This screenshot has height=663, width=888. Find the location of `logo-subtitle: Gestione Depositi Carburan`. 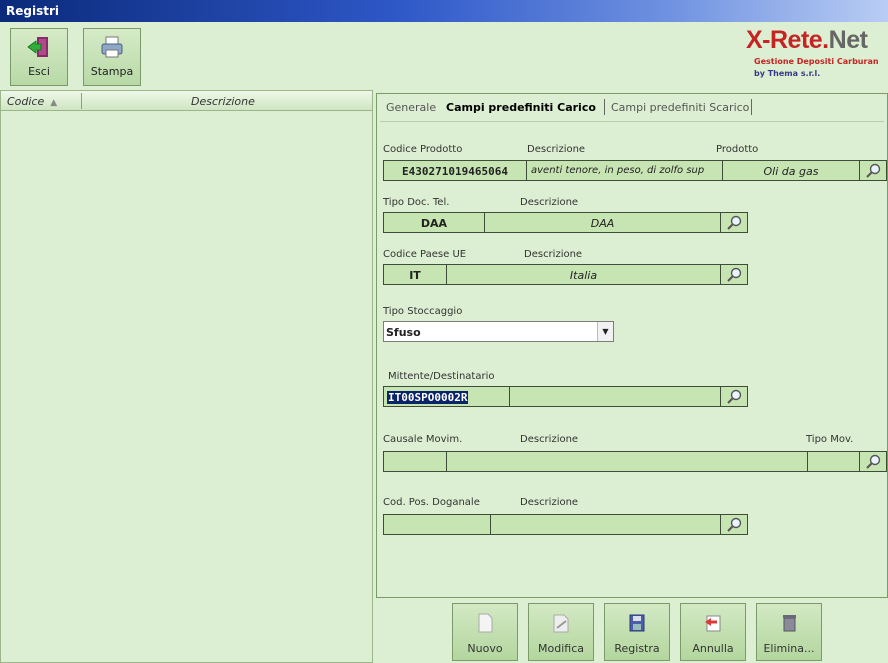

logo-subtitle: Gestione Depositi Carburan is located at coordinates (816, 61).